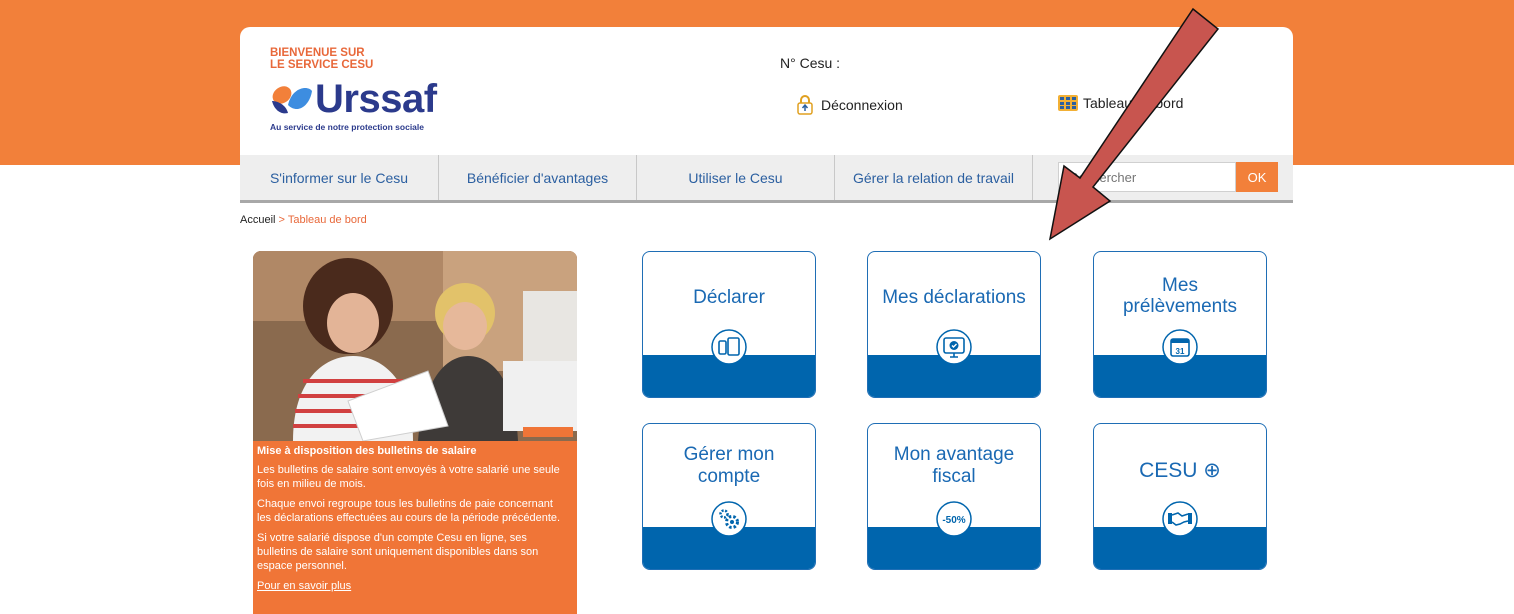  Describe the element at coordinates (1180, 324) in the screenshot. I see `tile-mes-prelevements: Mes prélèvements 31` at that location.